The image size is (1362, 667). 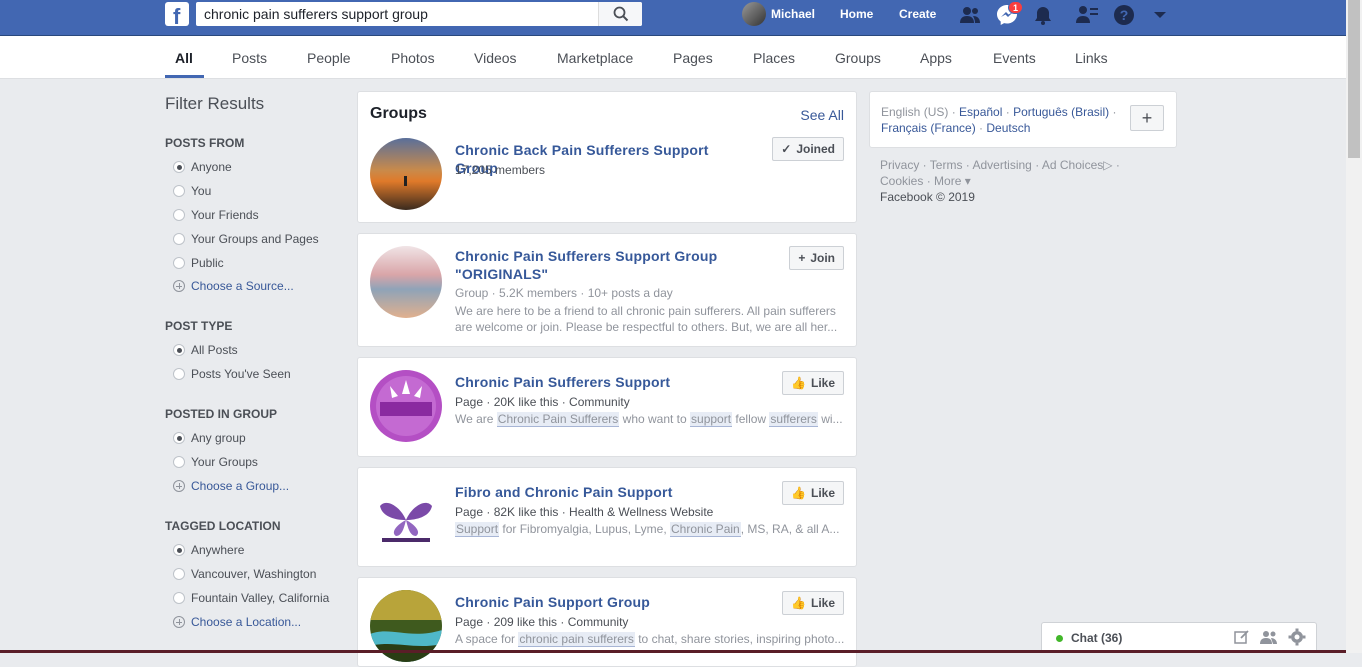 What do you see at coordinates (693, 58) in the screenshot?
I see `tab-pages: Pages` at bounding box center [693, 58].